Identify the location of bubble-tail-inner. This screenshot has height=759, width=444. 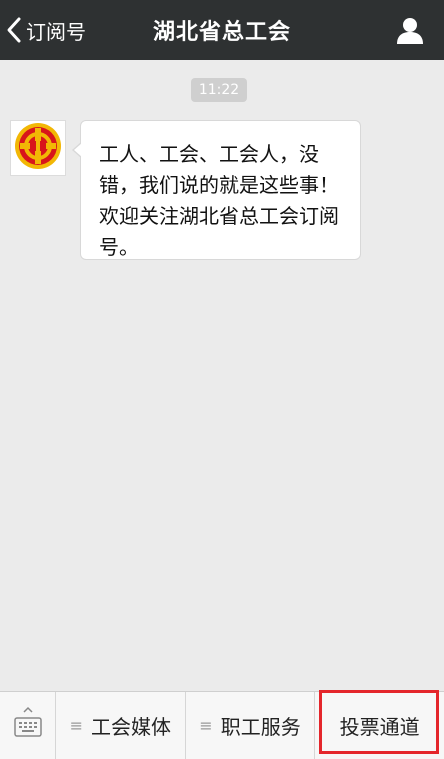
(78, 150).